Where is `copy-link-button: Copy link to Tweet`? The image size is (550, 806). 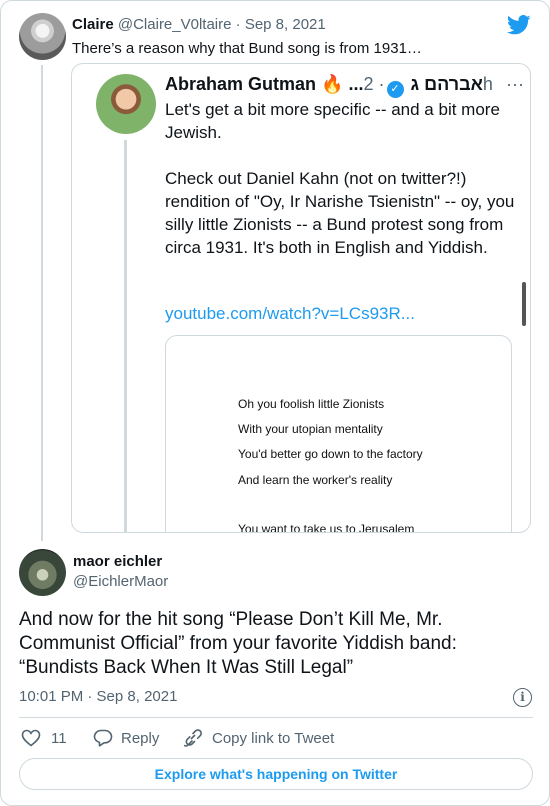 copy-link-button: Copy link to Tweet is located at coordinates (259, 738).